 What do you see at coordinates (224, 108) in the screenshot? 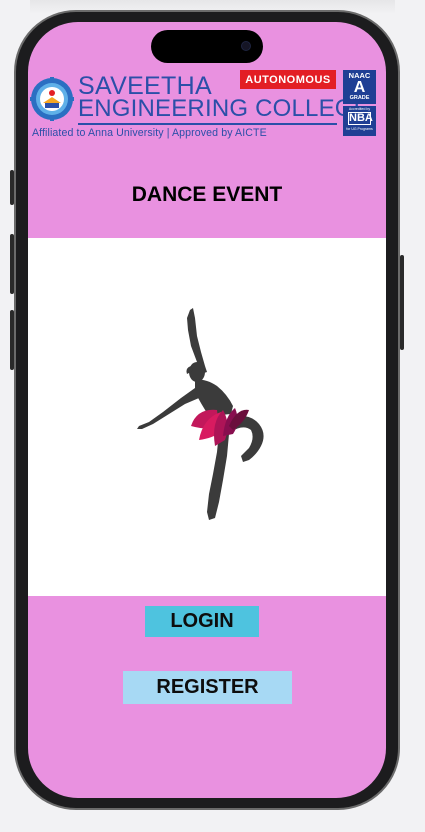
I see `college-name-line2: ENGINEERING COLLEGE` at bounding box center [224, 108].